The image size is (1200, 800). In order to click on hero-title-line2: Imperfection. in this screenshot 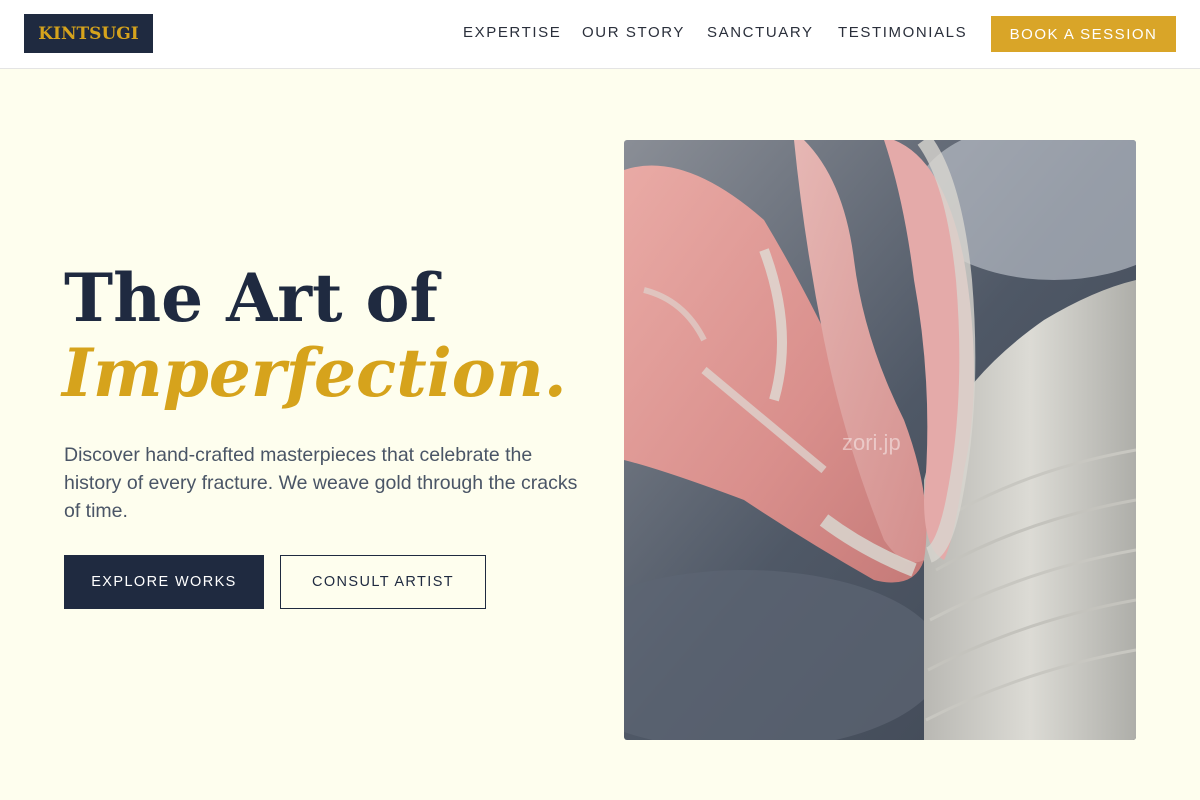, I will do `click(314, 373)`.